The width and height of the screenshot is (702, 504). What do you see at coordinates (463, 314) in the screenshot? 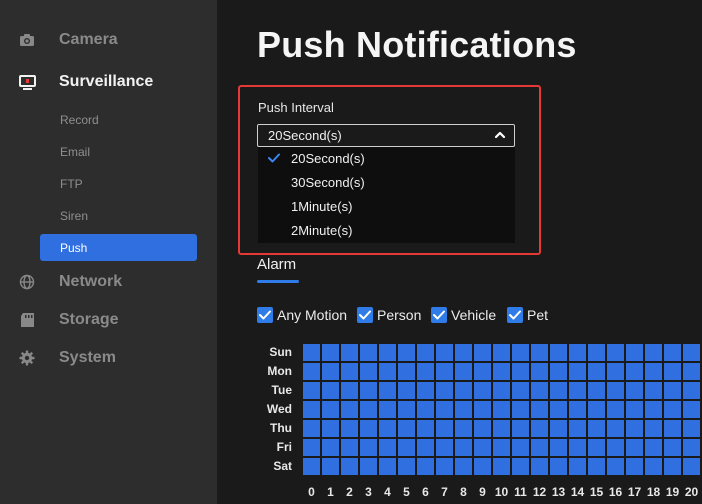
I see `checkbox-vehicle: Vehicle` at bounding box center [463, 314].